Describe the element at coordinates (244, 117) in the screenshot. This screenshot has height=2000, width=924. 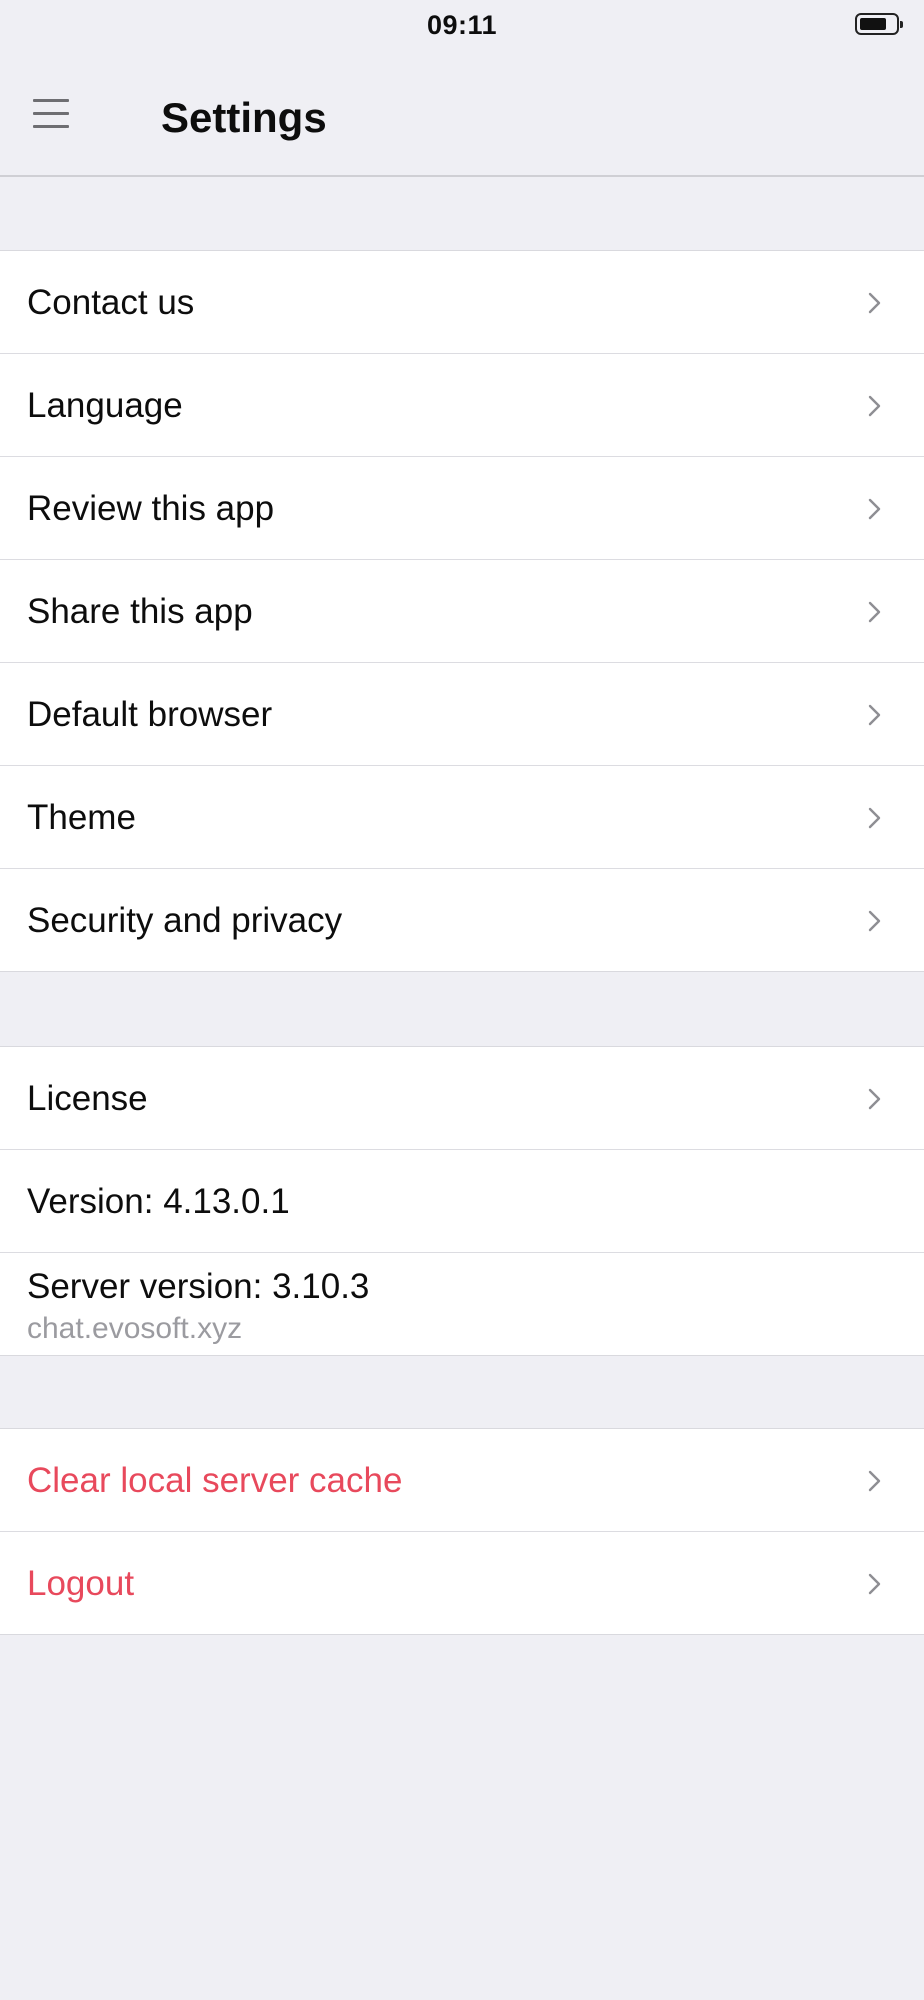
I see `page-title: Settings` at that location.